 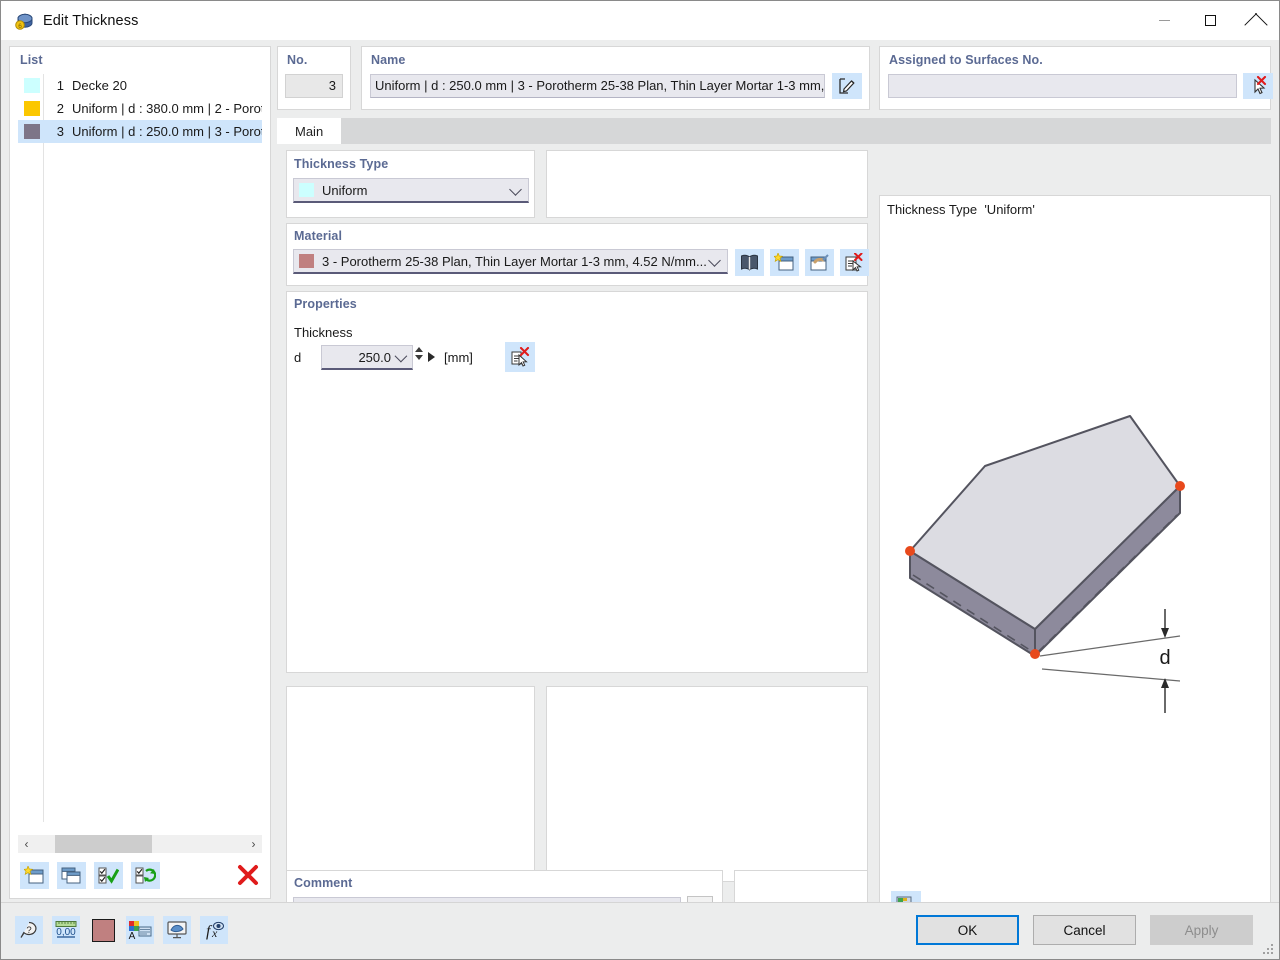 What do you see at coordinates (60, 131) in the screenshot?
I see `list-item-number: 3` at bounding box center [60, 131].